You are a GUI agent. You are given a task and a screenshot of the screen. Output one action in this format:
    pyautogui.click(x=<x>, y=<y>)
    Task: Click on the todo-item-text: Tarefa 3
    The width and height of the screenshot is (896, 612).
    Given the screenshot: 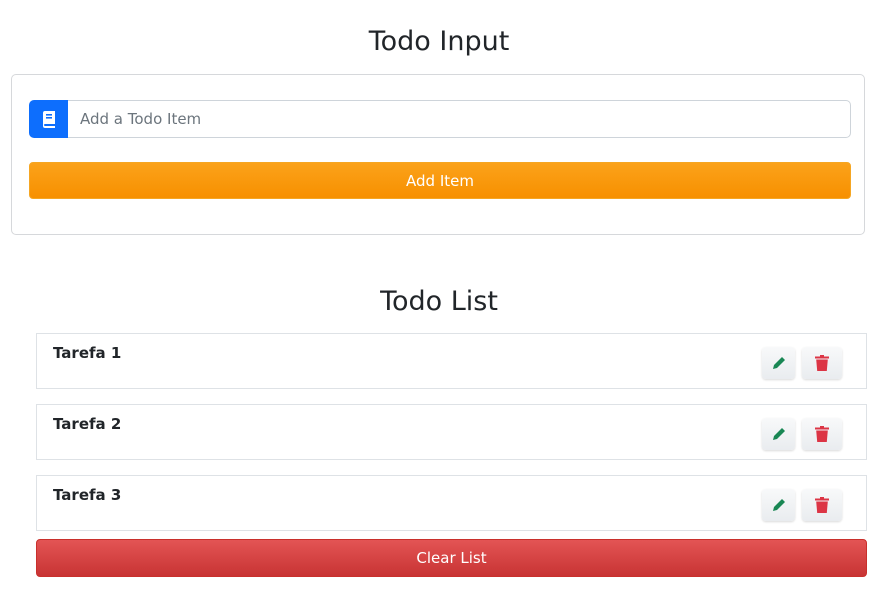 What is the action you would take?
    pyautogui.click(x=87, y=495)
    